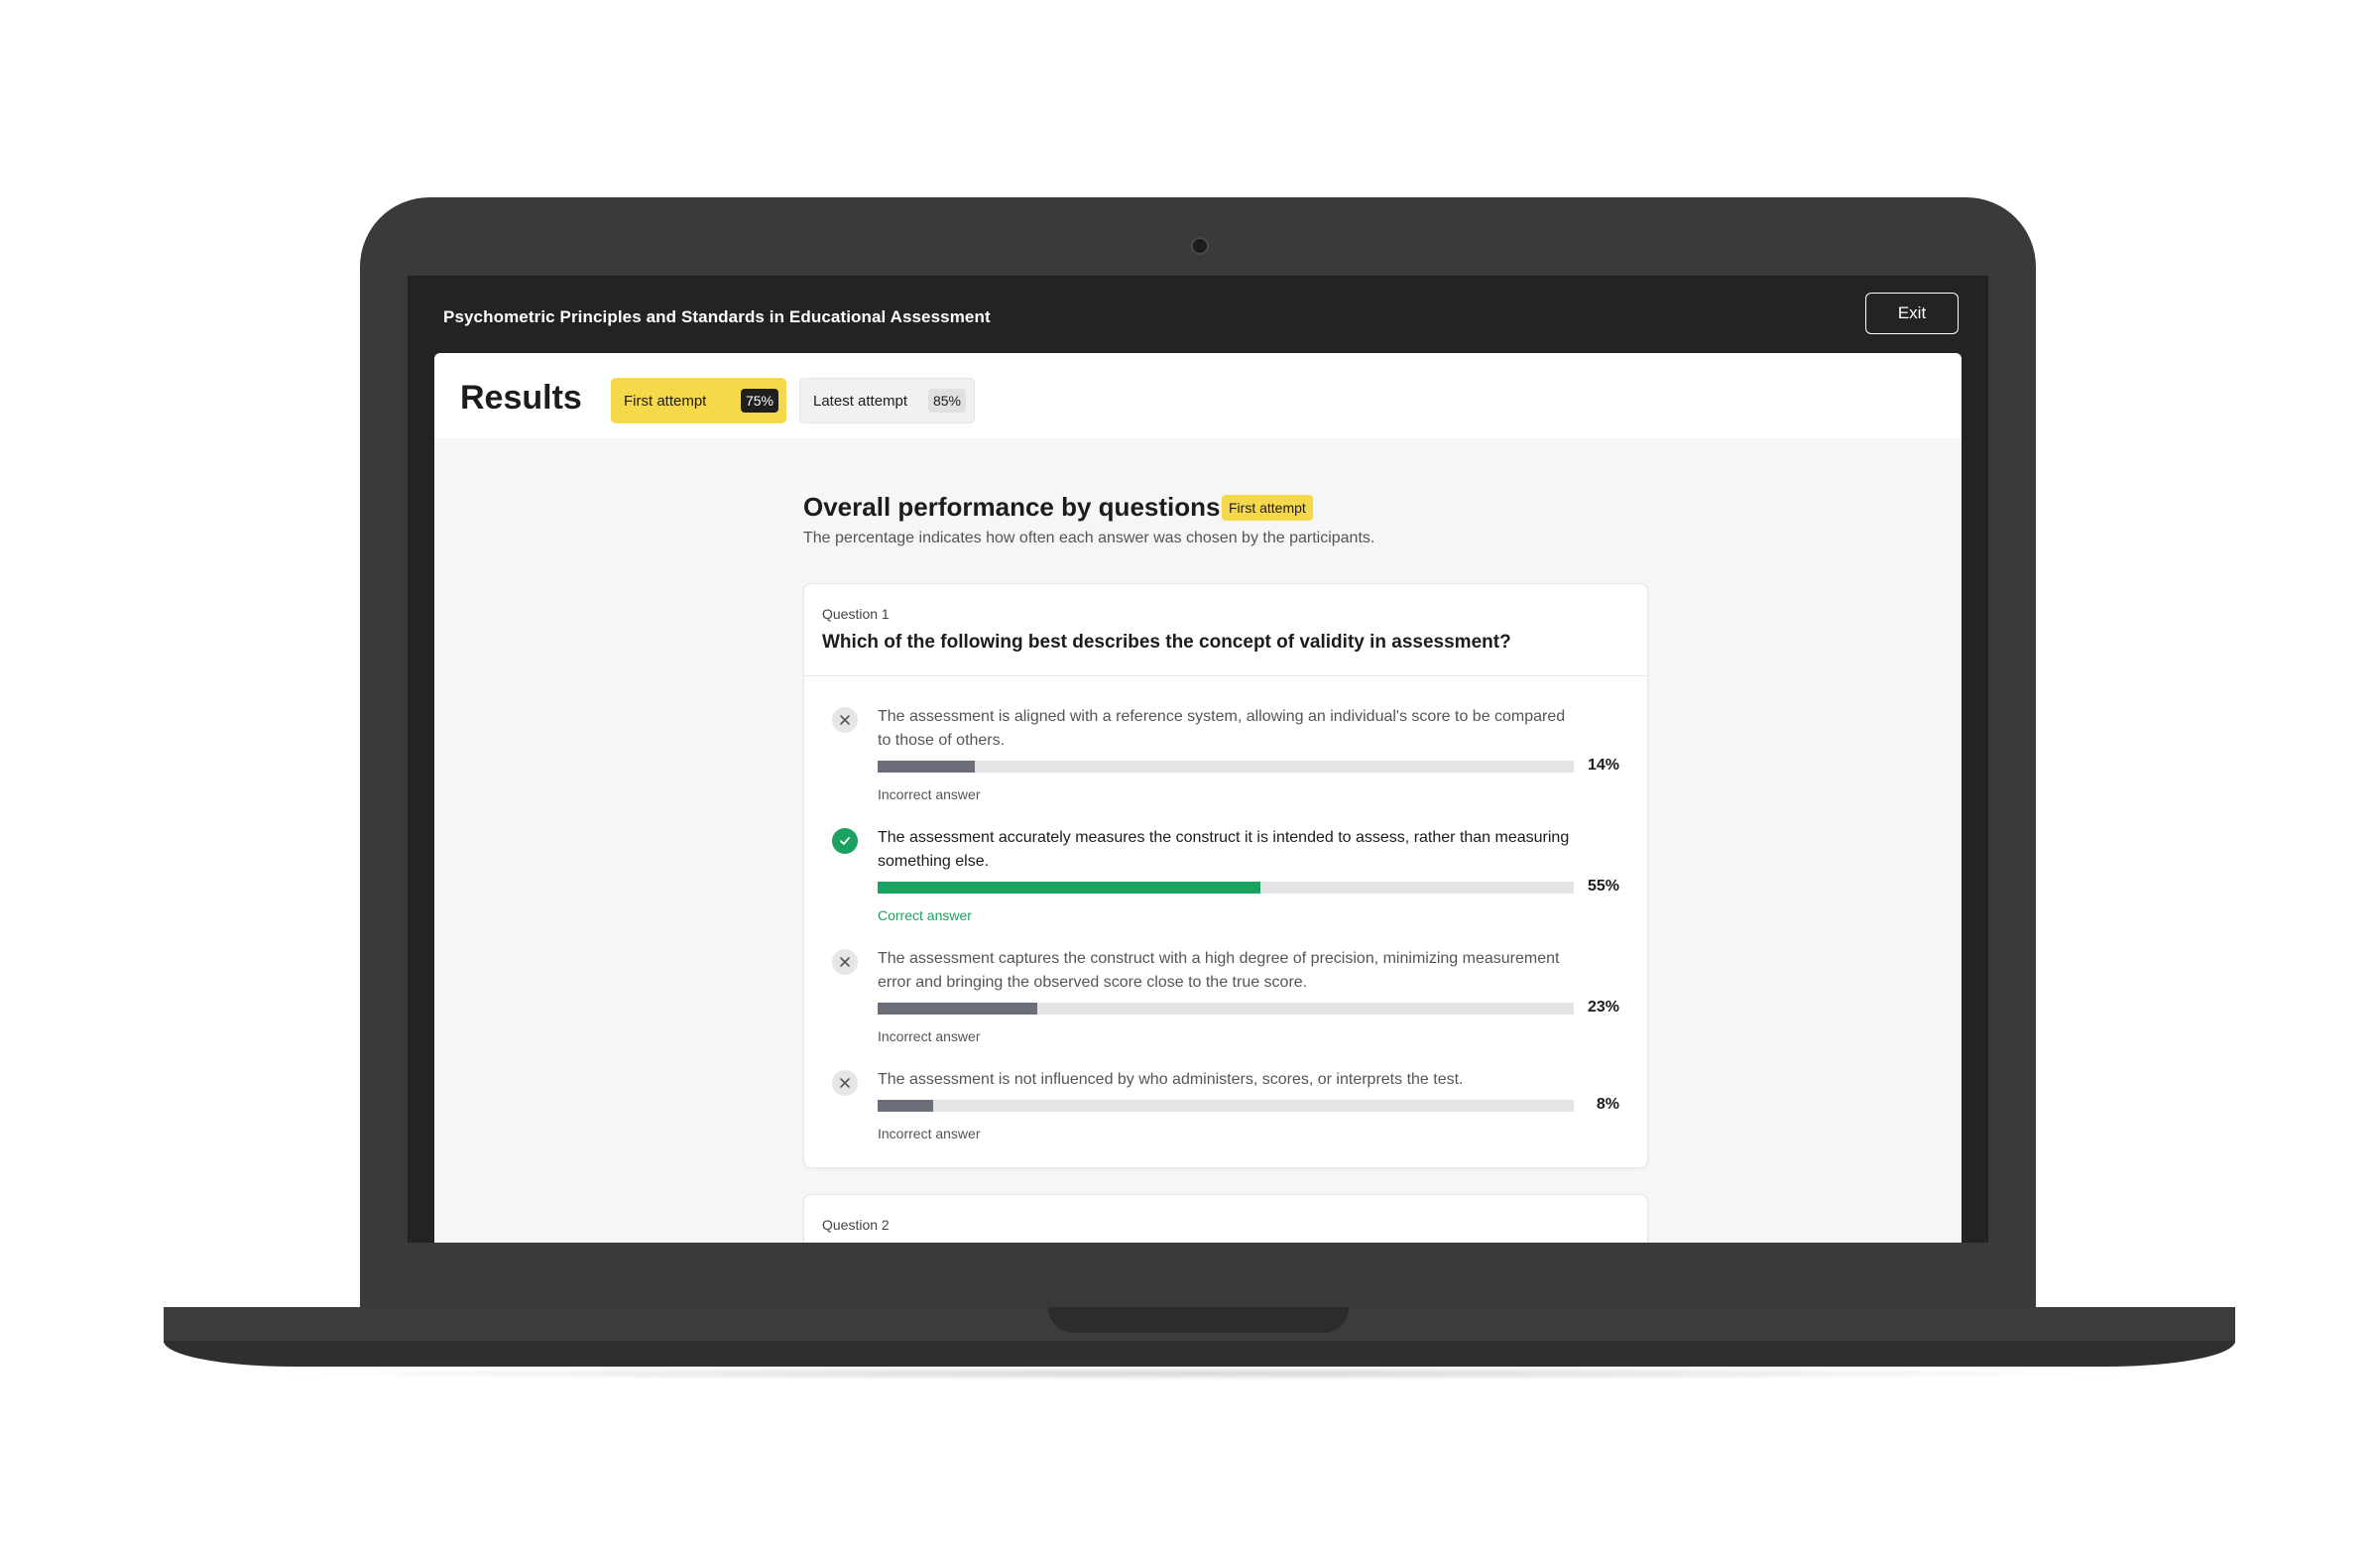  I want to click on answer-percentage: 14%, so click(1603, 765).